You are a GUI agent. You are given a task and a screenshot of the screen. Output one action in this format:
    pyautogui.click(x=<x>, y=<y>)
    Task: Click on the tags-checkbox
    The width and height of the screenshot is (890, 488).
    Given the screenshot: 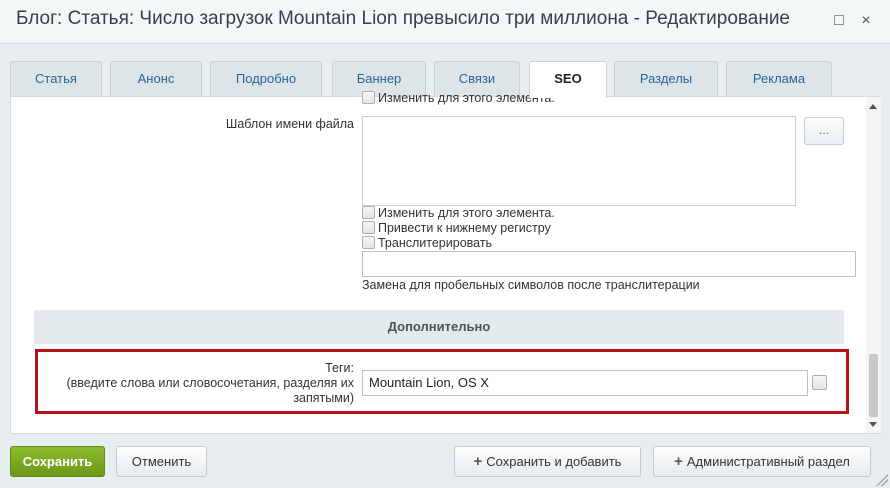 What is the action you would take?
    pyautogui.click(x=819, y=382)
    